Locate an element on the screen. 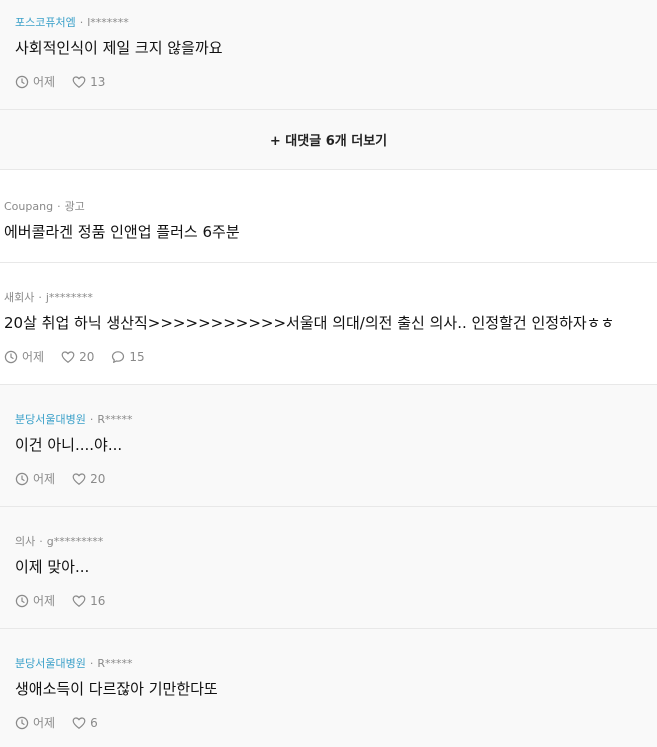 This screenshot has height=747, width=657. company-name: 포스코퓨처엠 is located at coordinates (45, 22).